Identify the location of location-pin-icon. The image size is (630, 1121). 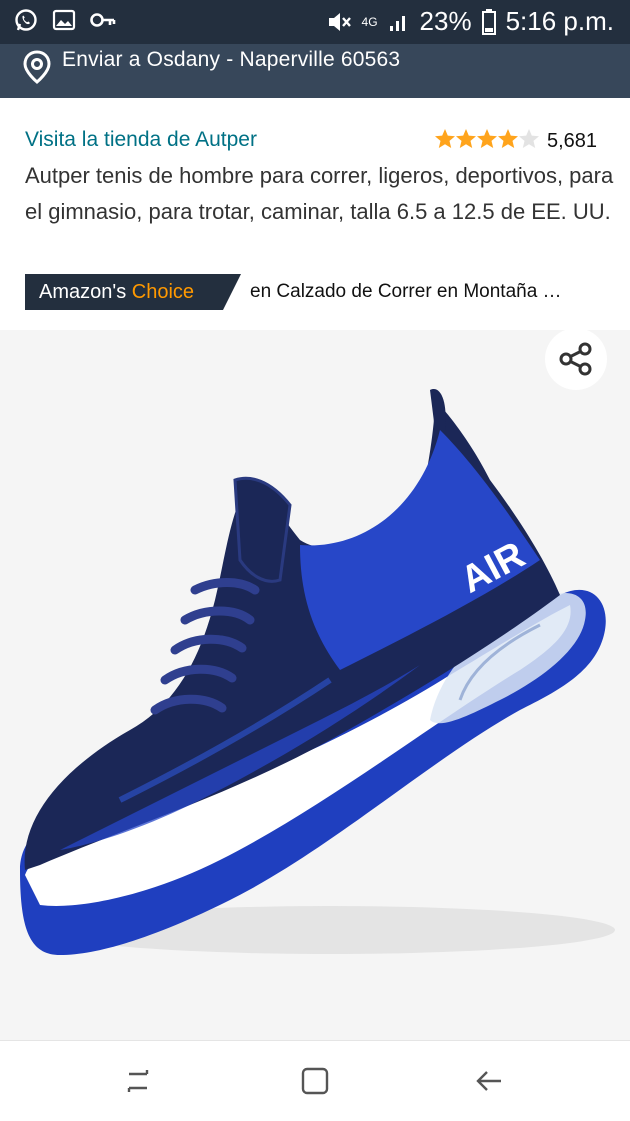
(37, 67).